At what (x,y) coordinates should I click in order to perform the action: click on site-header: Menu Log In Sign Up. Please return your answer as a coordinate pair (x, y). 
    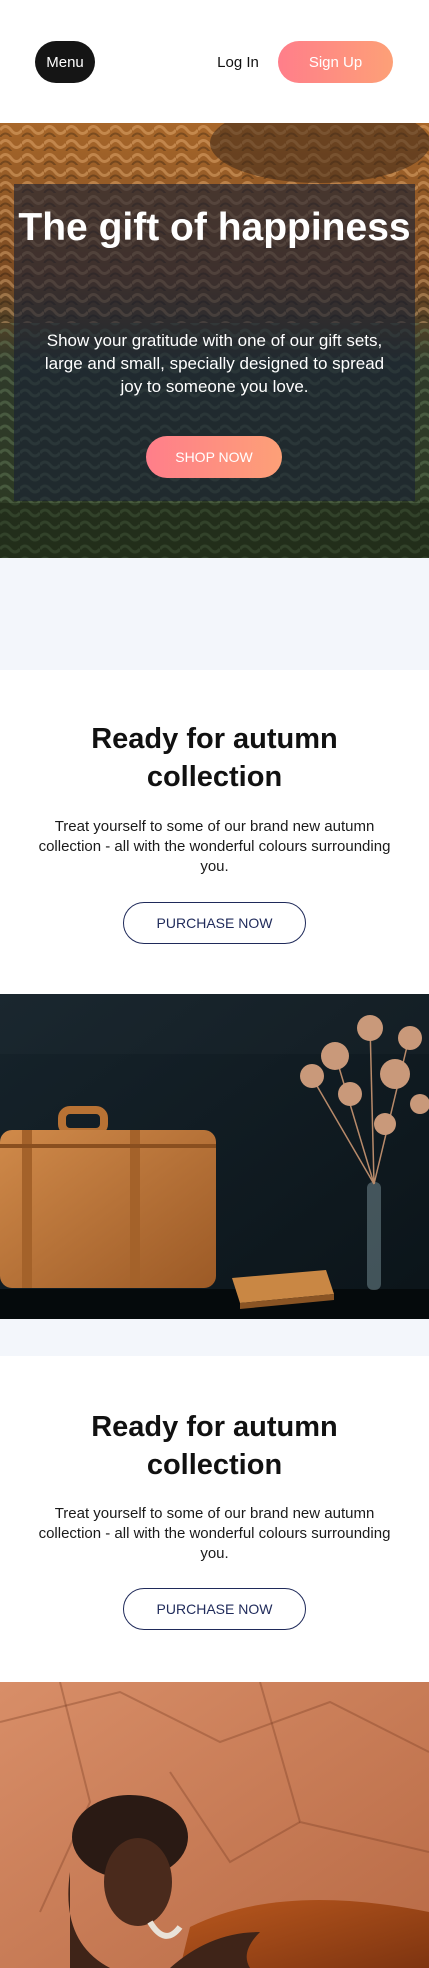
    Looking at the image, I should click on (214, 61).